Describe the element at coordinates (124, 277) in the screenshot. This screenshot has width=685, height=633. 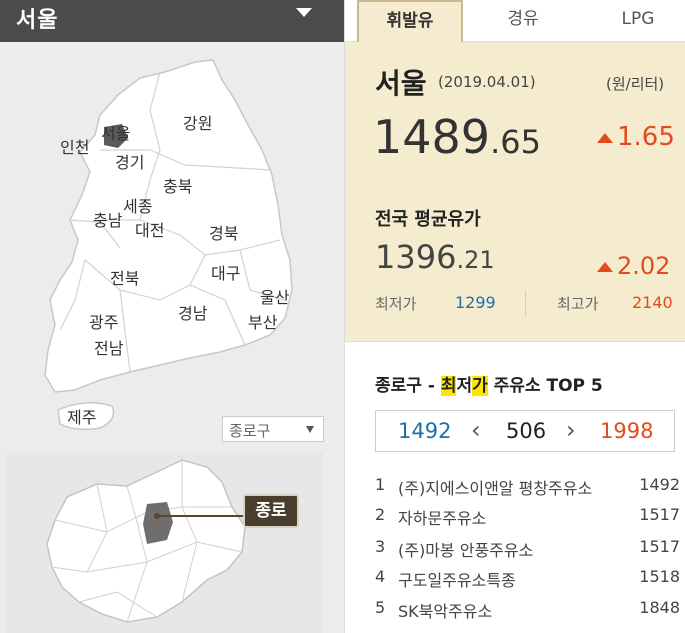
I see `map-label-jeonbuk: 전북` at that location.